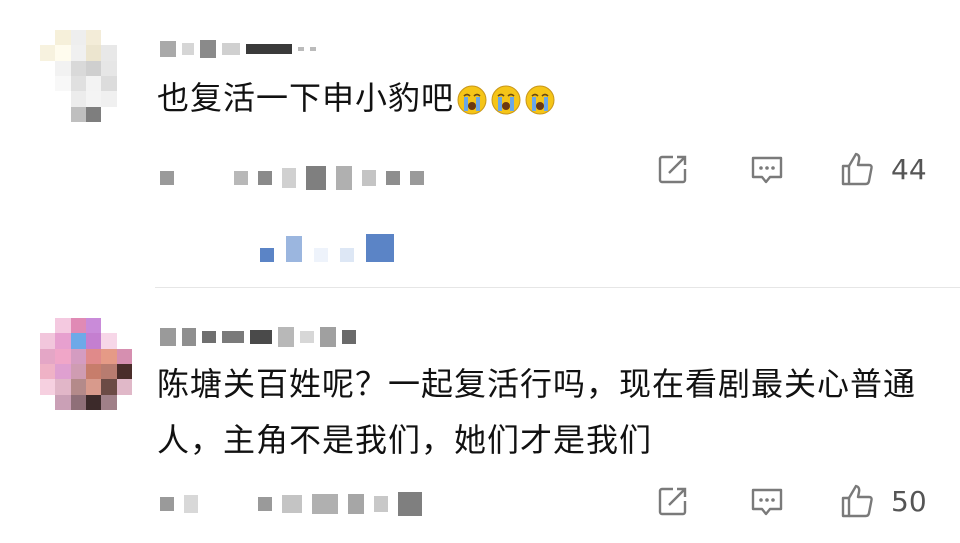 Image resolution: width=960 pixels, height=543 pixels. I want to click on view-replies-link, so click(327, 246).